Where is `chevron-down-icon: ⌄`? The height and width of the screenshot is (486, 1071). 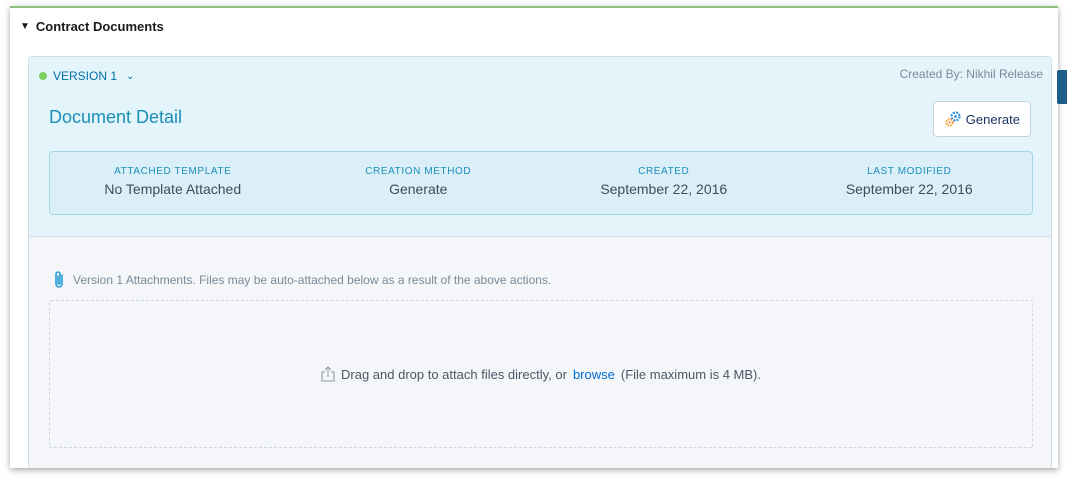
chevron-down-icon: ⌄ is located at coordinates (130, 76).